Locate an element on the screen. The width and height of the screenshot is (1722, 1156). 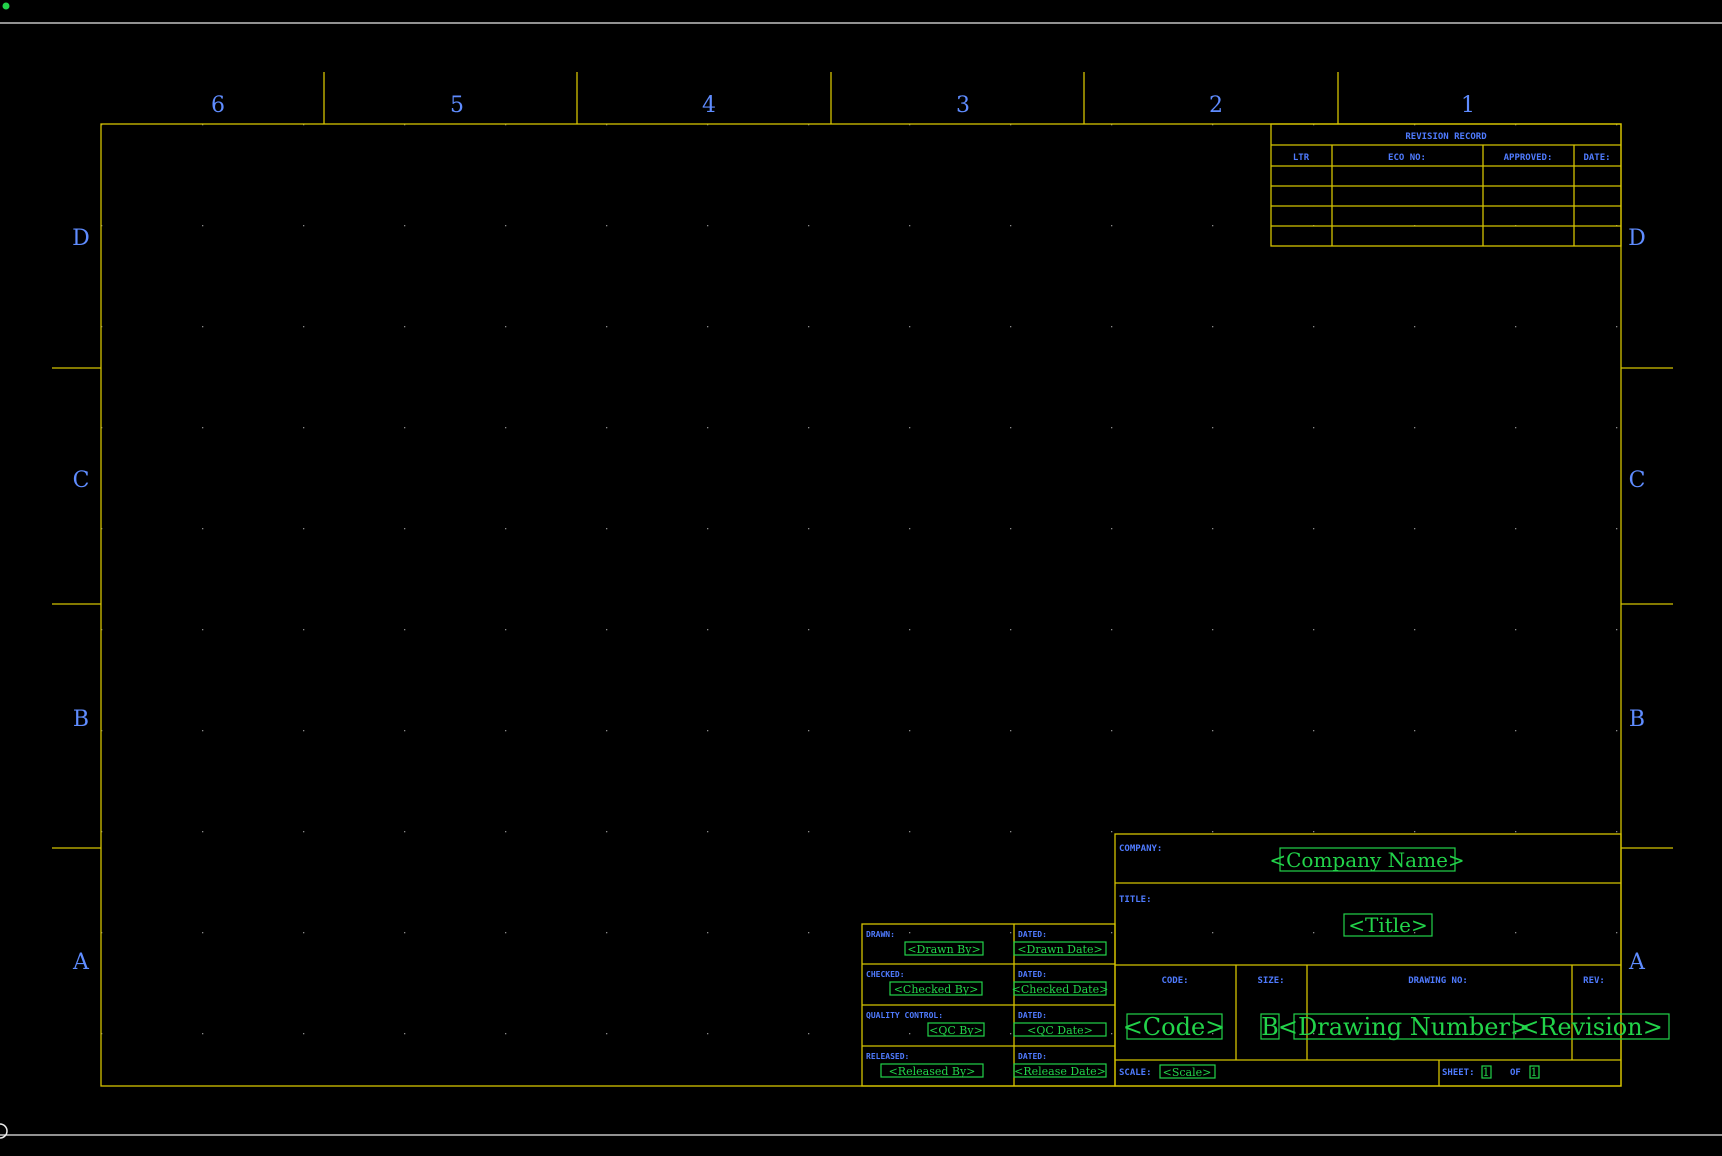
signoff-date-field: <Checked Date> is located at coordinates (1060, 989).